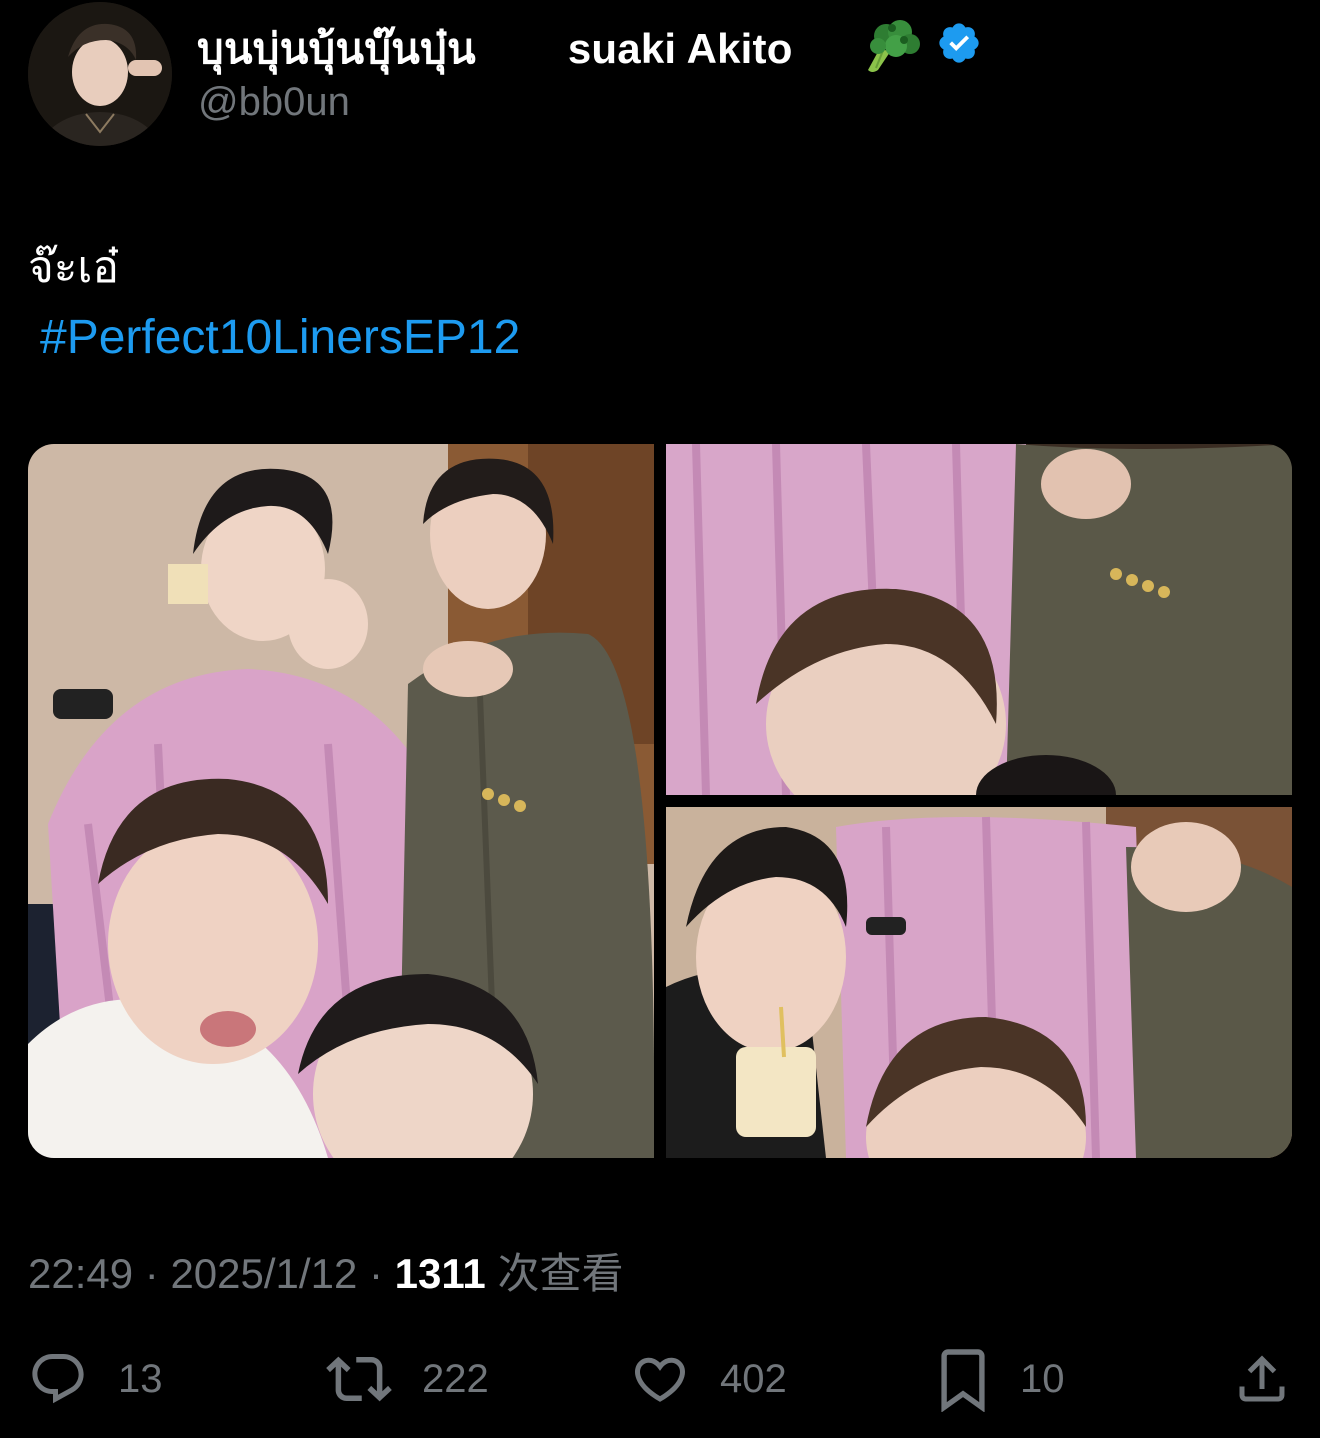 The image size is (1320, 1438). What do you see at coordinates (80, 1273) in the screenshot?
I see `tweet-time: 22:49` at bounding box center [80, 1273].